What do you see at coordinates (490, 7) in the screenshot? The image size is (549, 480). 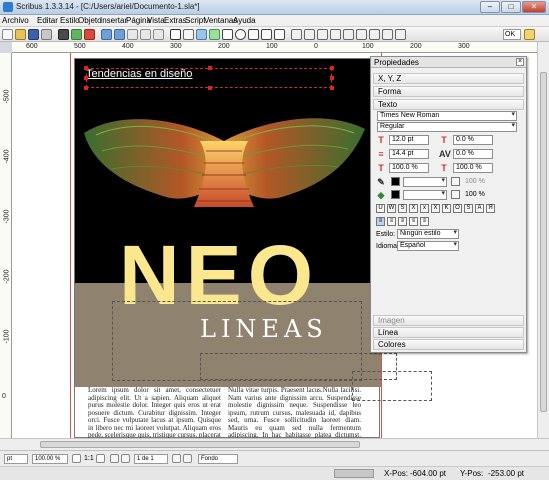 I see `minimize-button: –` at bounding box center [490, 7].